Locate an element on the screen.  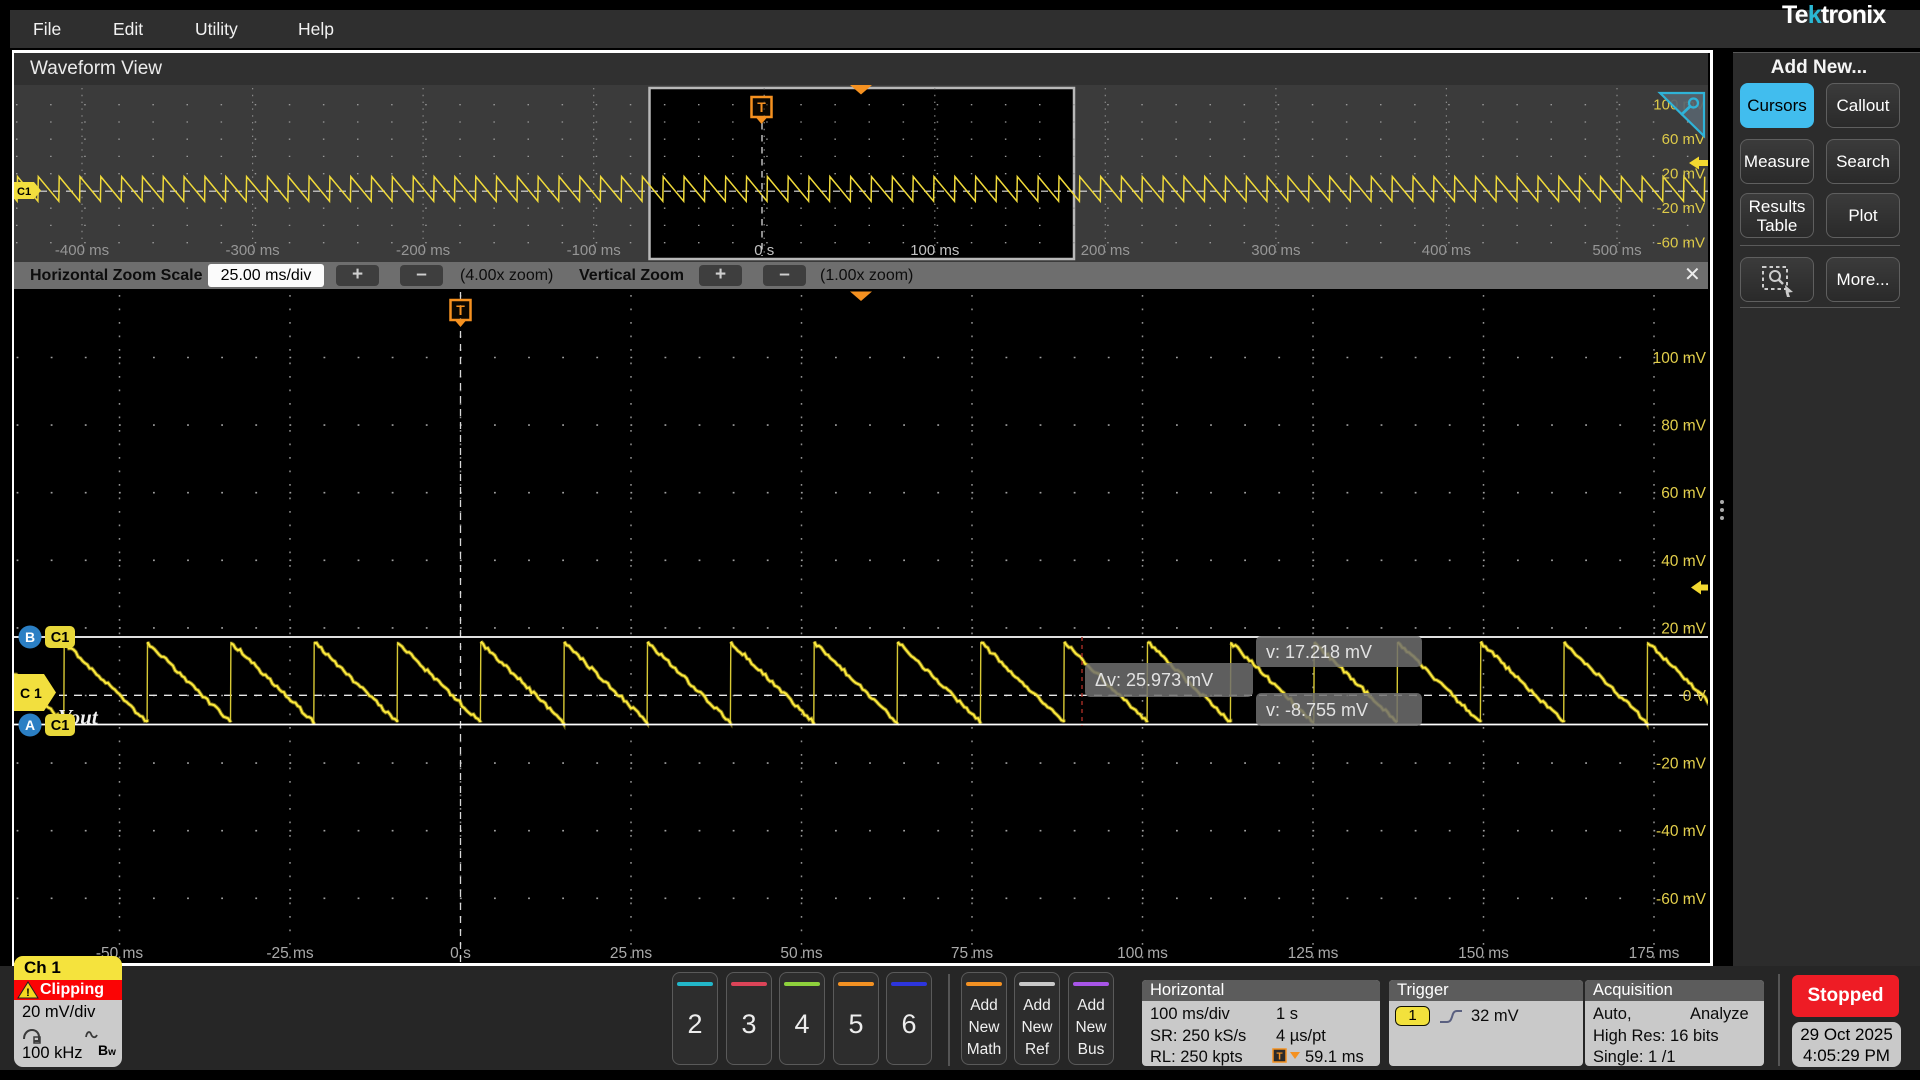
svg-text: 300 ms is located at coordinates (1275, 250).